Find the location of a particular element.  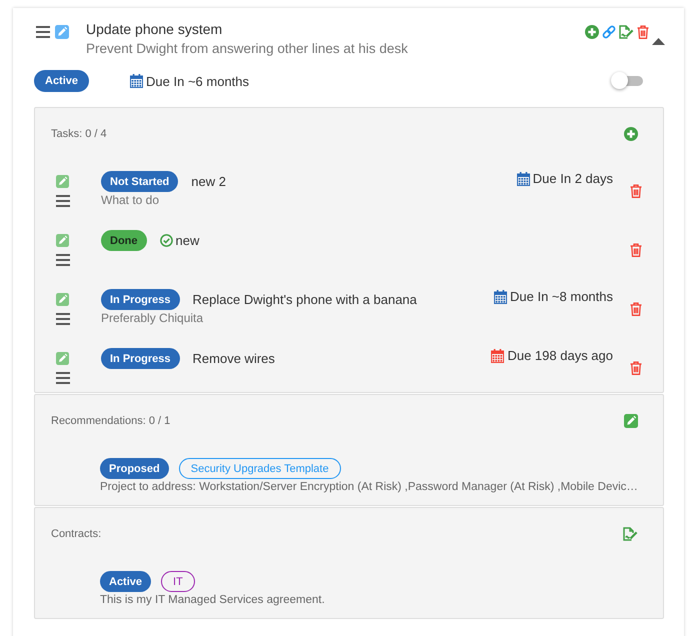

caret-up-icon is located at coordinates (658, 41).